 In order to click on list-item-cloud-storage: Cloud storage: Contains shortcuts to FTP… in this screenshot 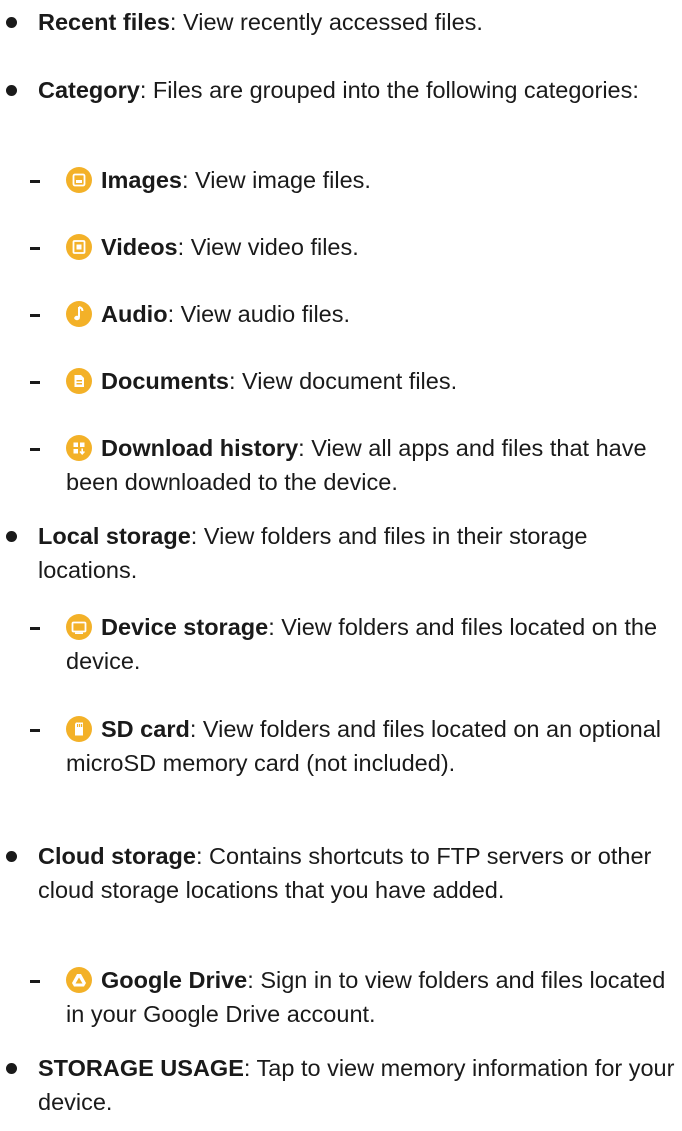, I will do `click(342, 873)`.